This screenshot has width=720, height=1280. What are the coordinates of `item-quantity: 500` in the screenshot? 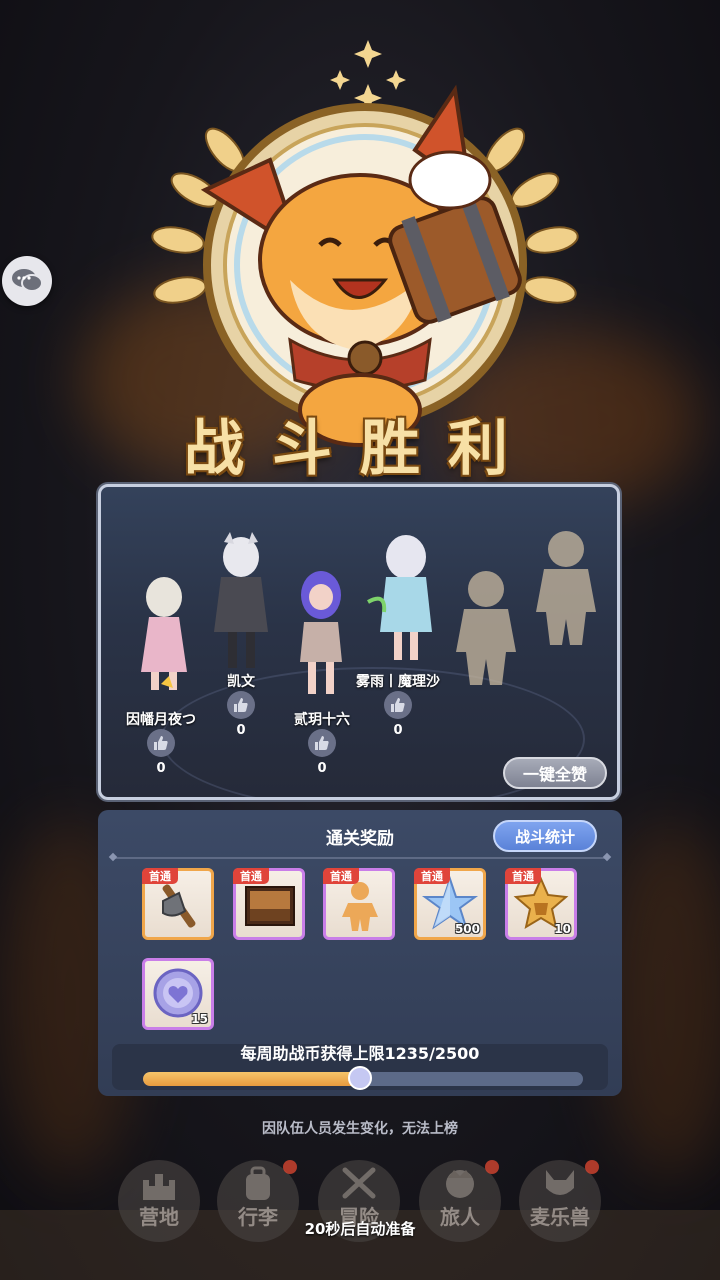 It's located at (467, 929).